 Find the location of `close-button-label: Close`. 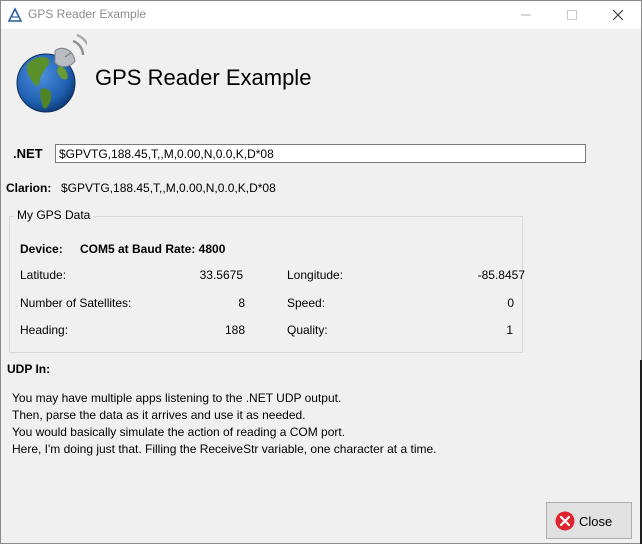

close-button-label: Close is located at coordinates (596, 521).